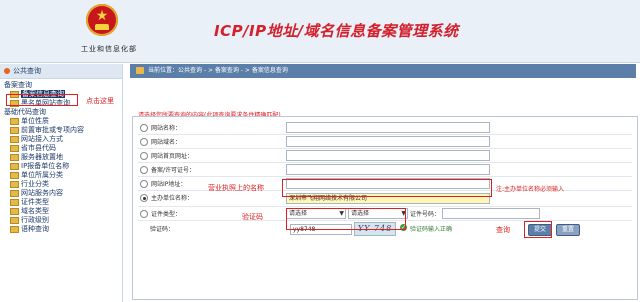  Describe the element at coordinates (538, 229) in the screenshot. I see `highlight-box-submit` at that location.